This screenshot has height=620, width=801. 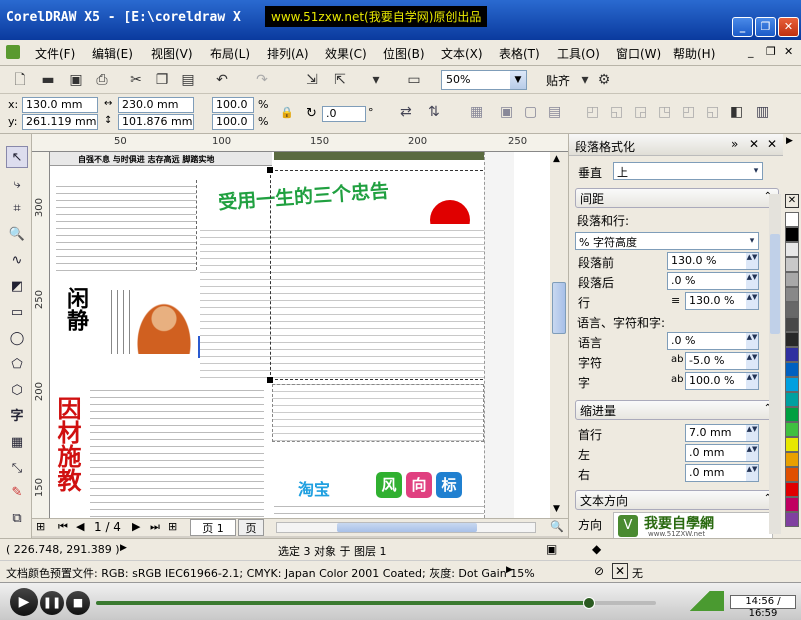 What do you see at coordinates (712, 112) in the screenshot?
I see `front-minus-back-icon: ◱` at bounding box center [712, 112].